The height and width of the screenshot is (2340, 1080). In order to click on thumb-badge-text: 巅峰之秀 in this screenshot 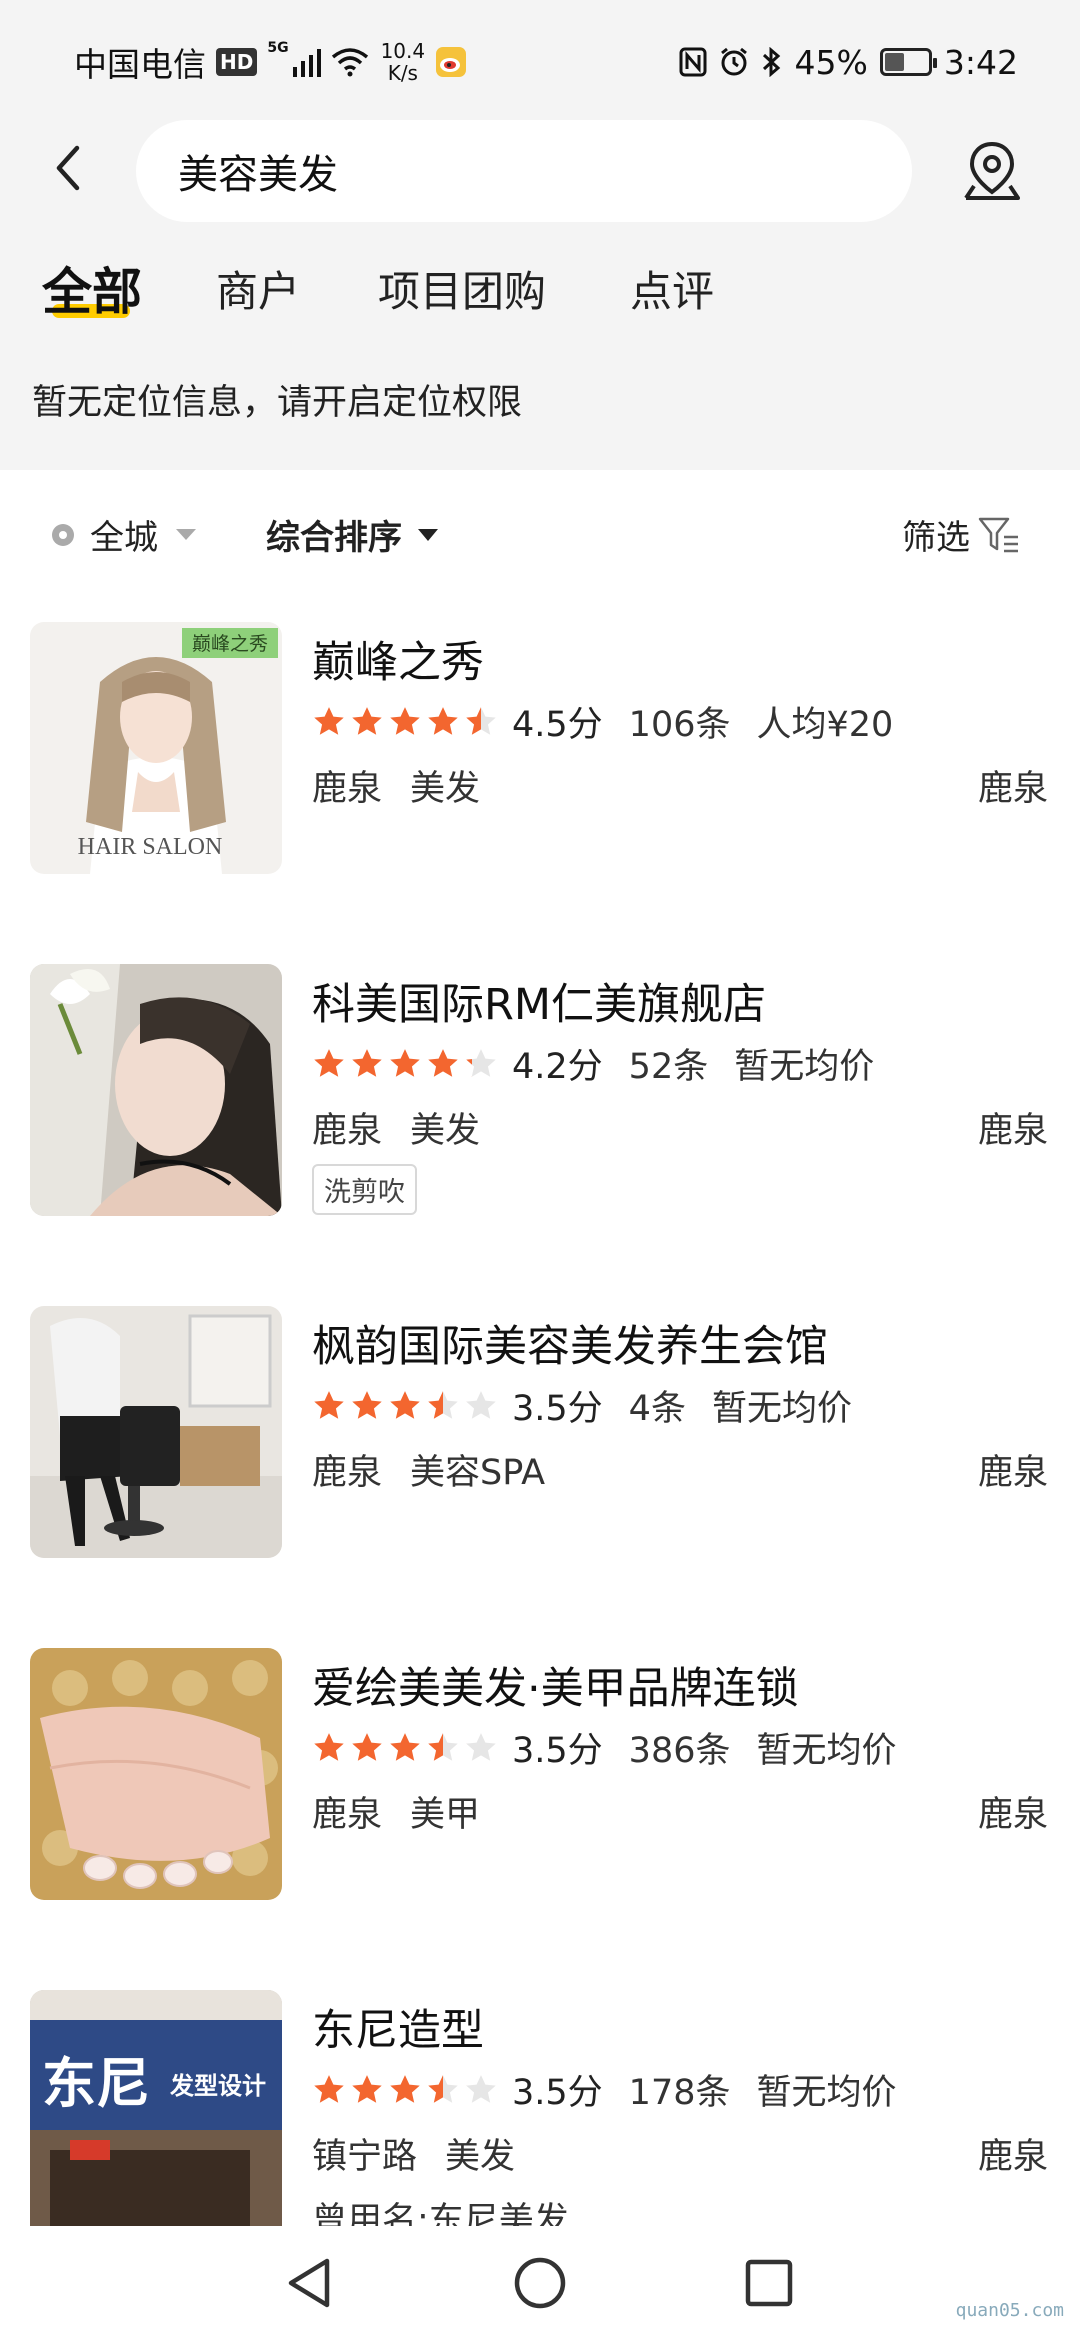, I will do `click(230, 644)`.